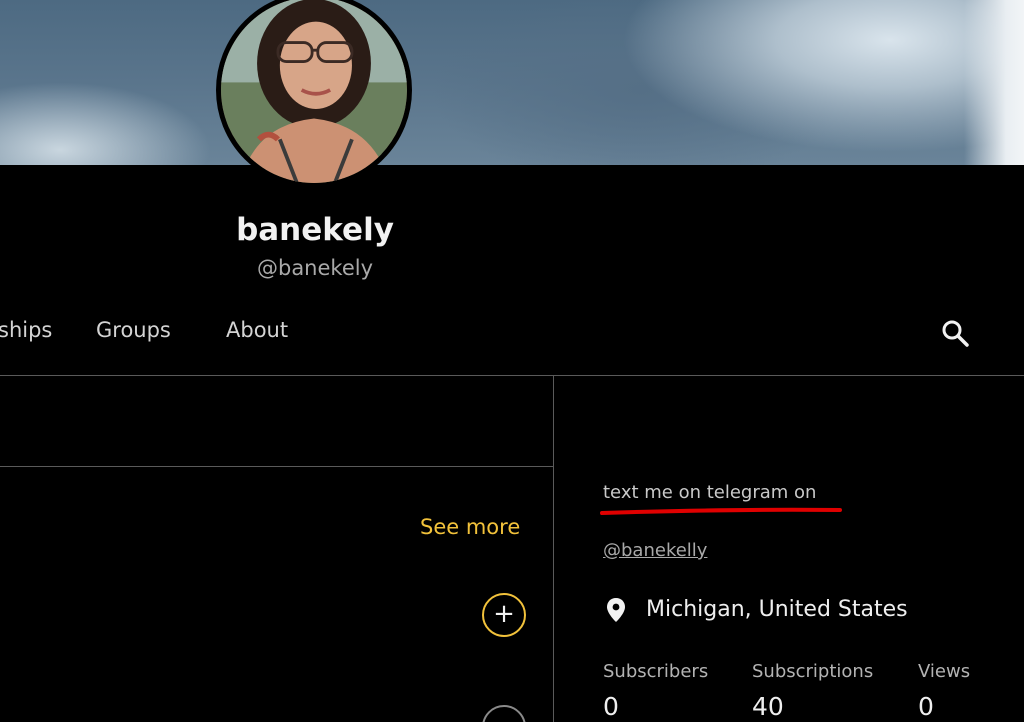 This screenshot has width=1024, height=722. I want to click on red-underline-annotation, so click(721, 511).